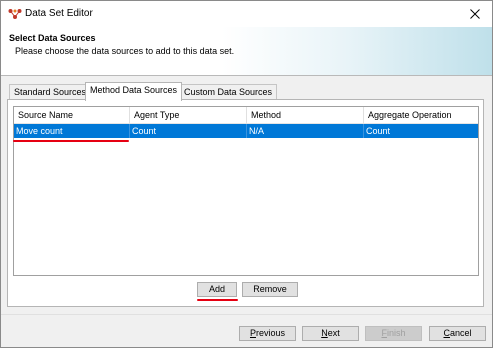 The width and height of the screenshot is (493, 348). I want to click on finish-button: Finish, so click(393, 333).